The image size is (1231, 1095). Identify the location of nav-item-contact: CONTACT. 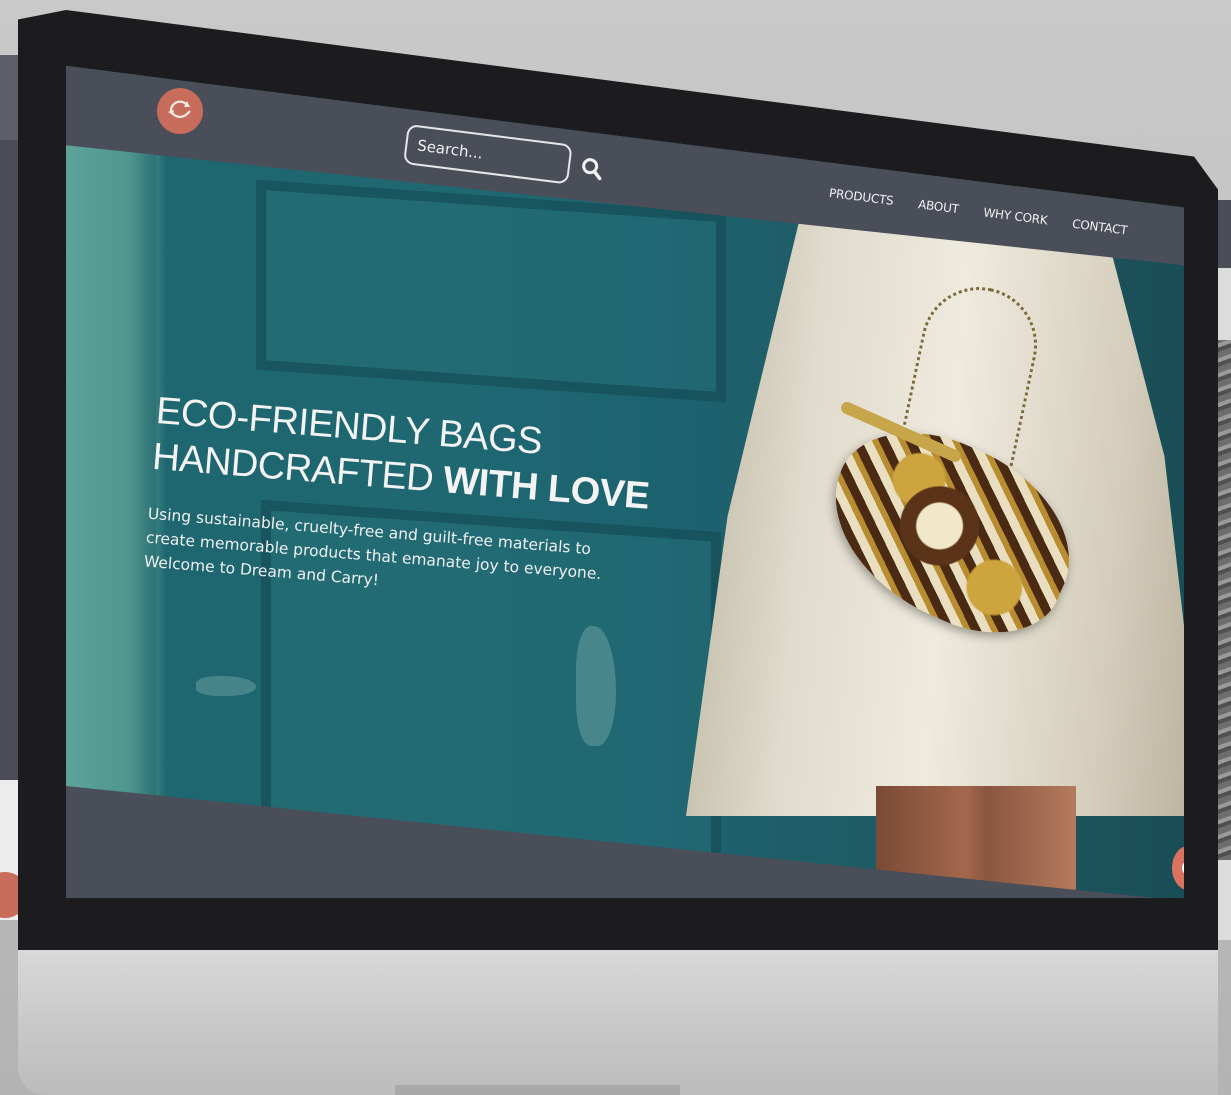
(1099, 227).